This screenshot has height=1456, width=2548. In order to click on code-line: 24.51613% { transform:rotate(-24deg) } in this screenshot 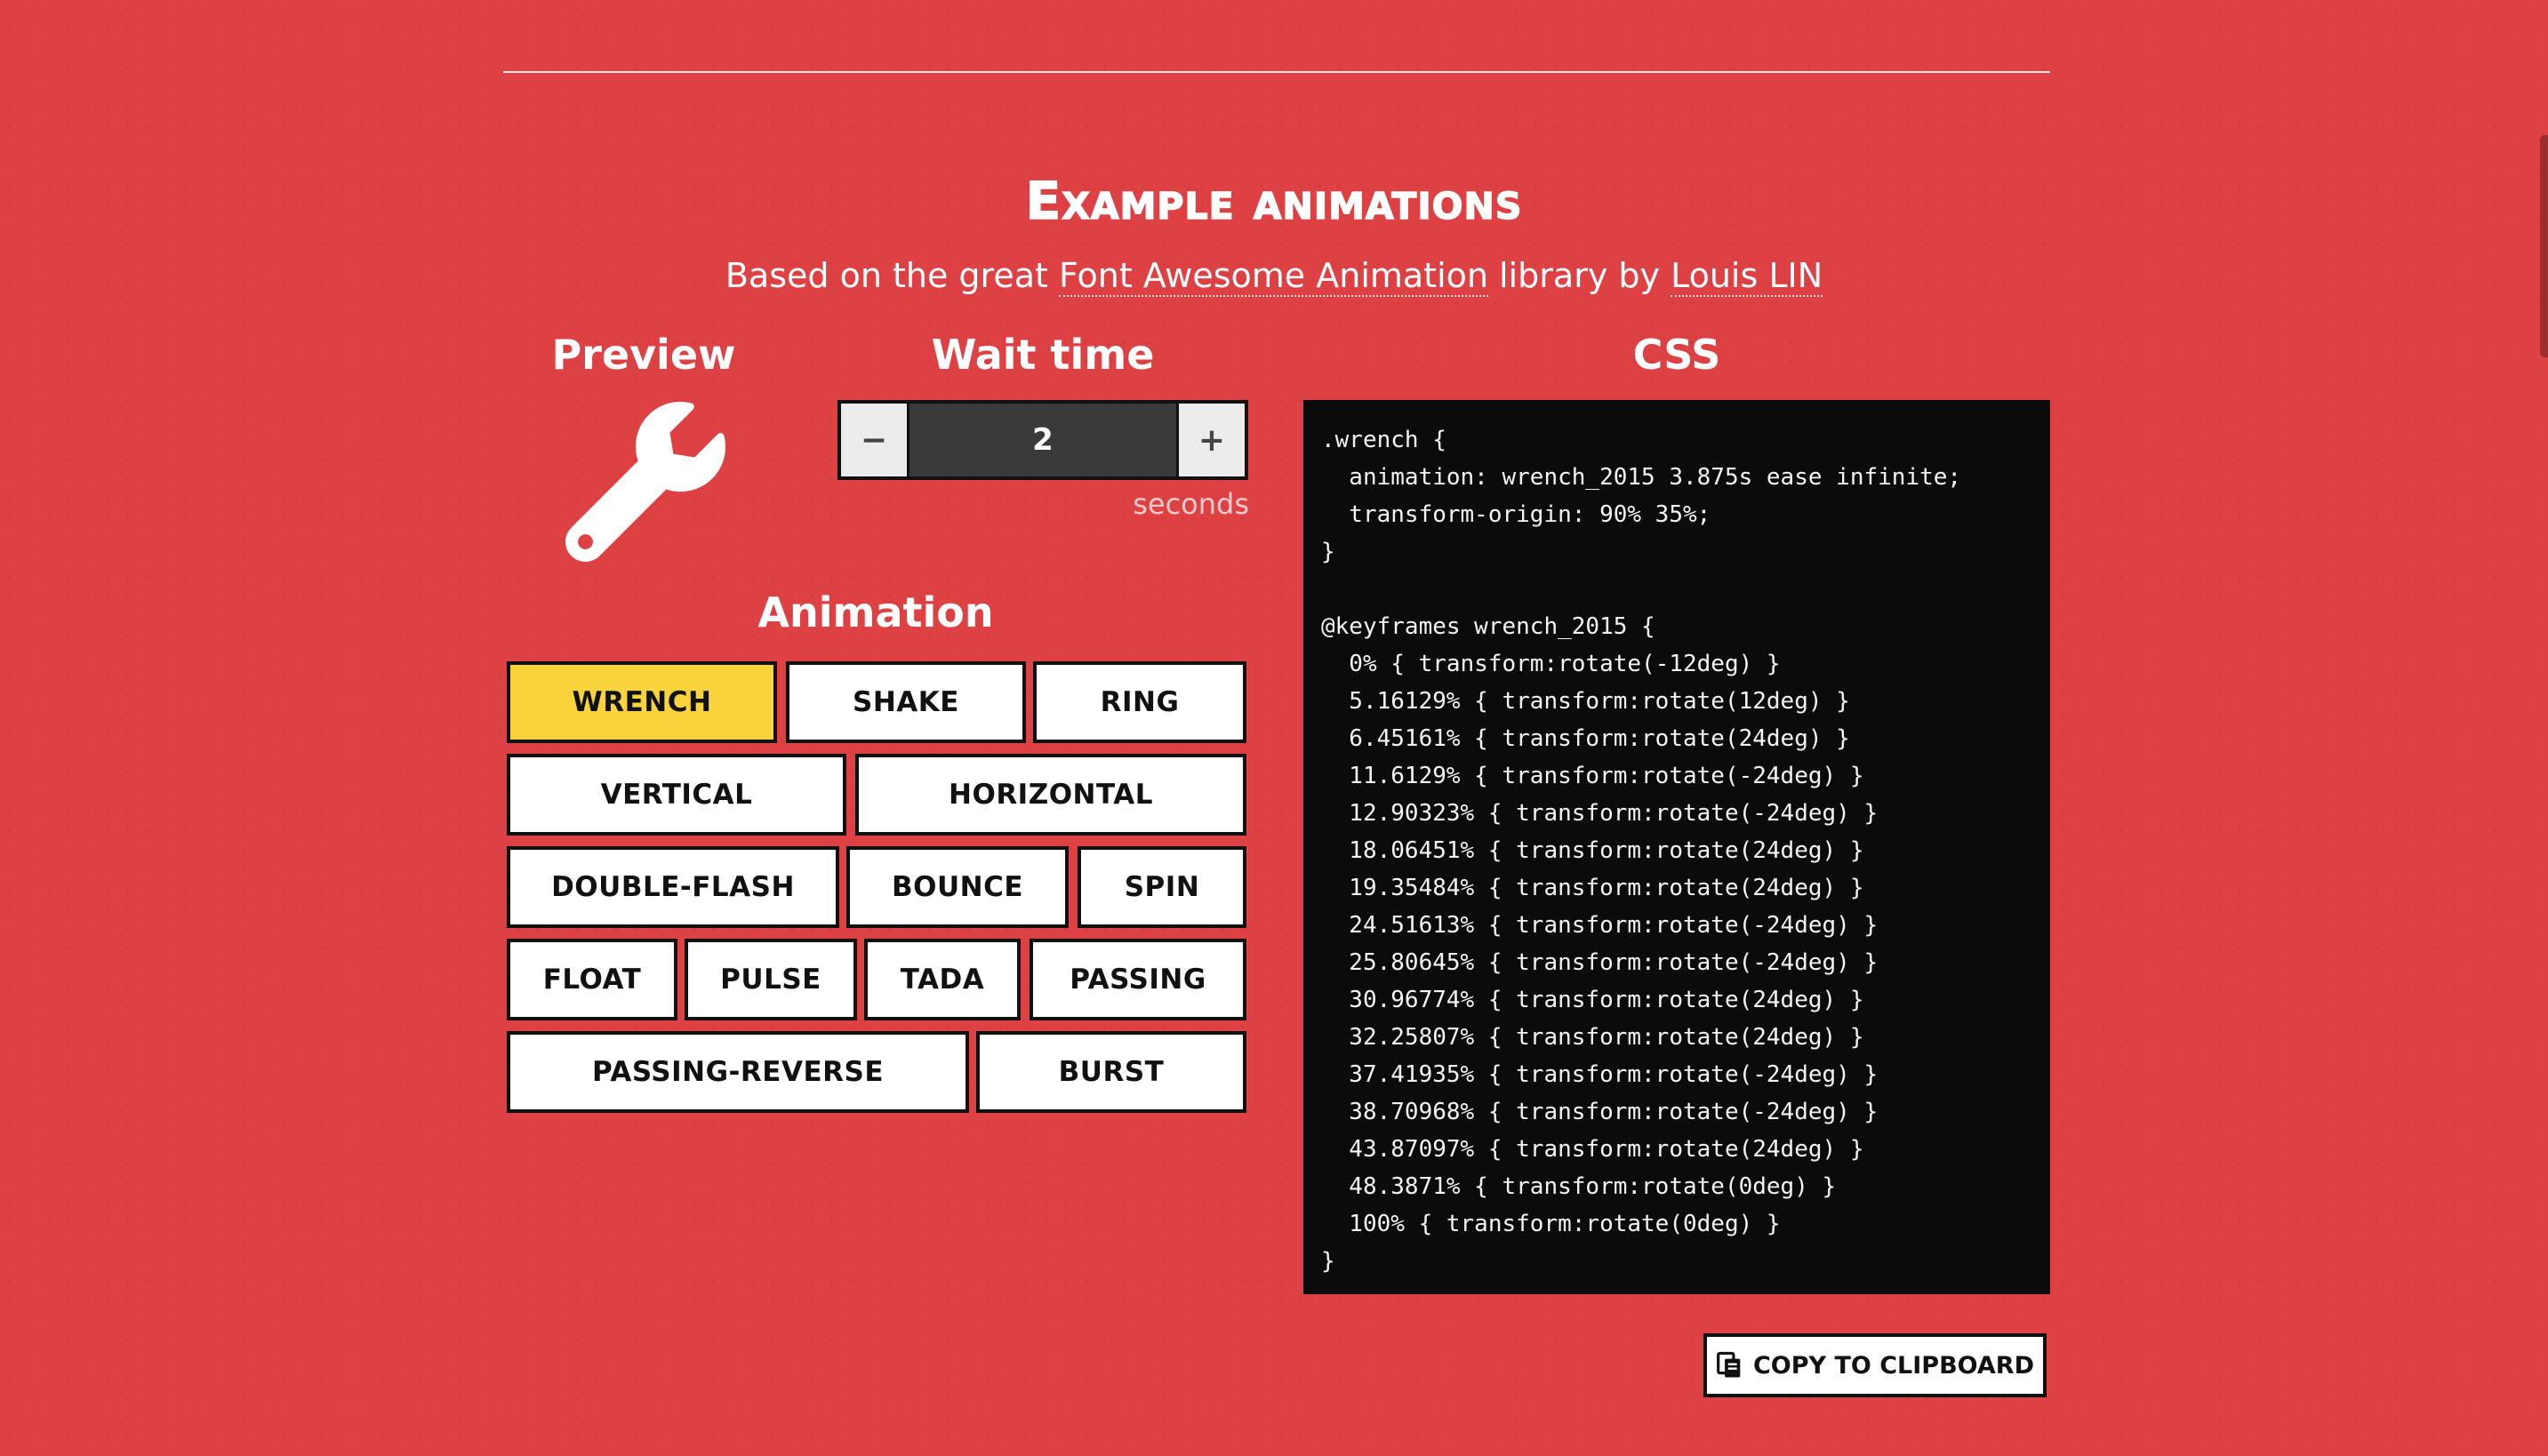, I will do `click(1600, 925)`.